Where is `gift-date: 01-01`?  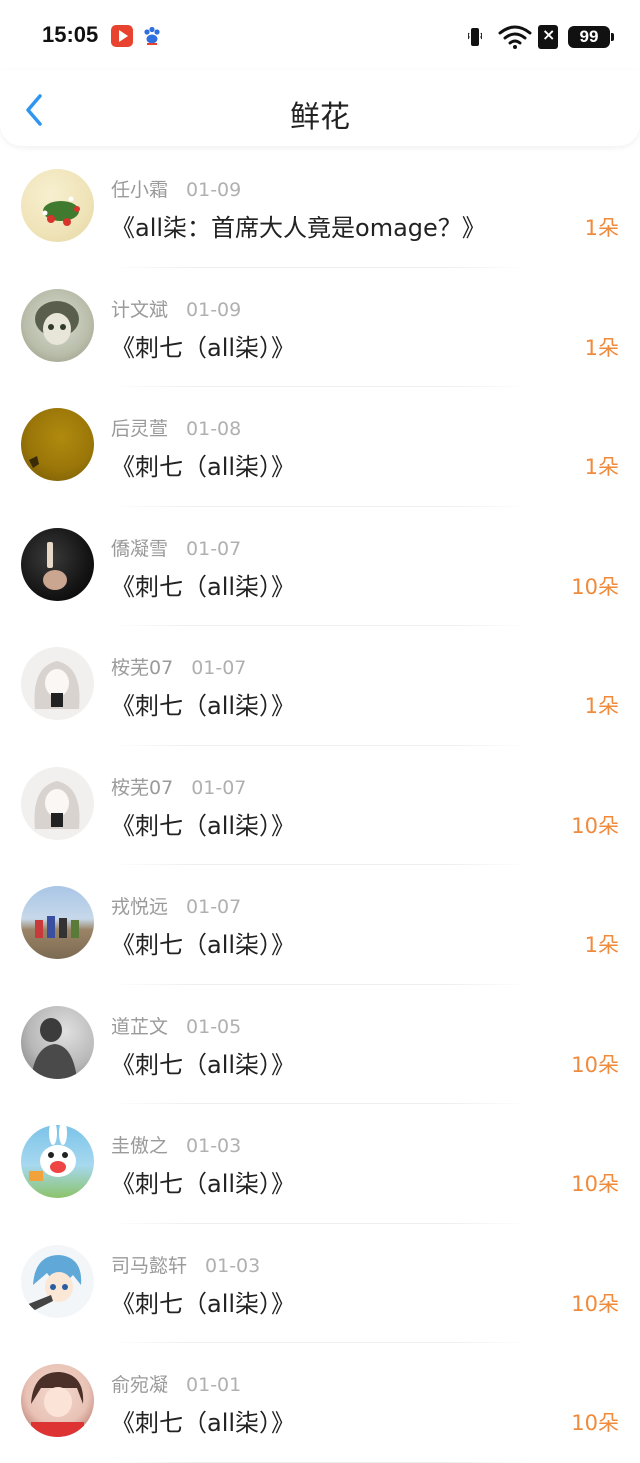 gift-date: 01-01 is located at coordinates (214, 1385).